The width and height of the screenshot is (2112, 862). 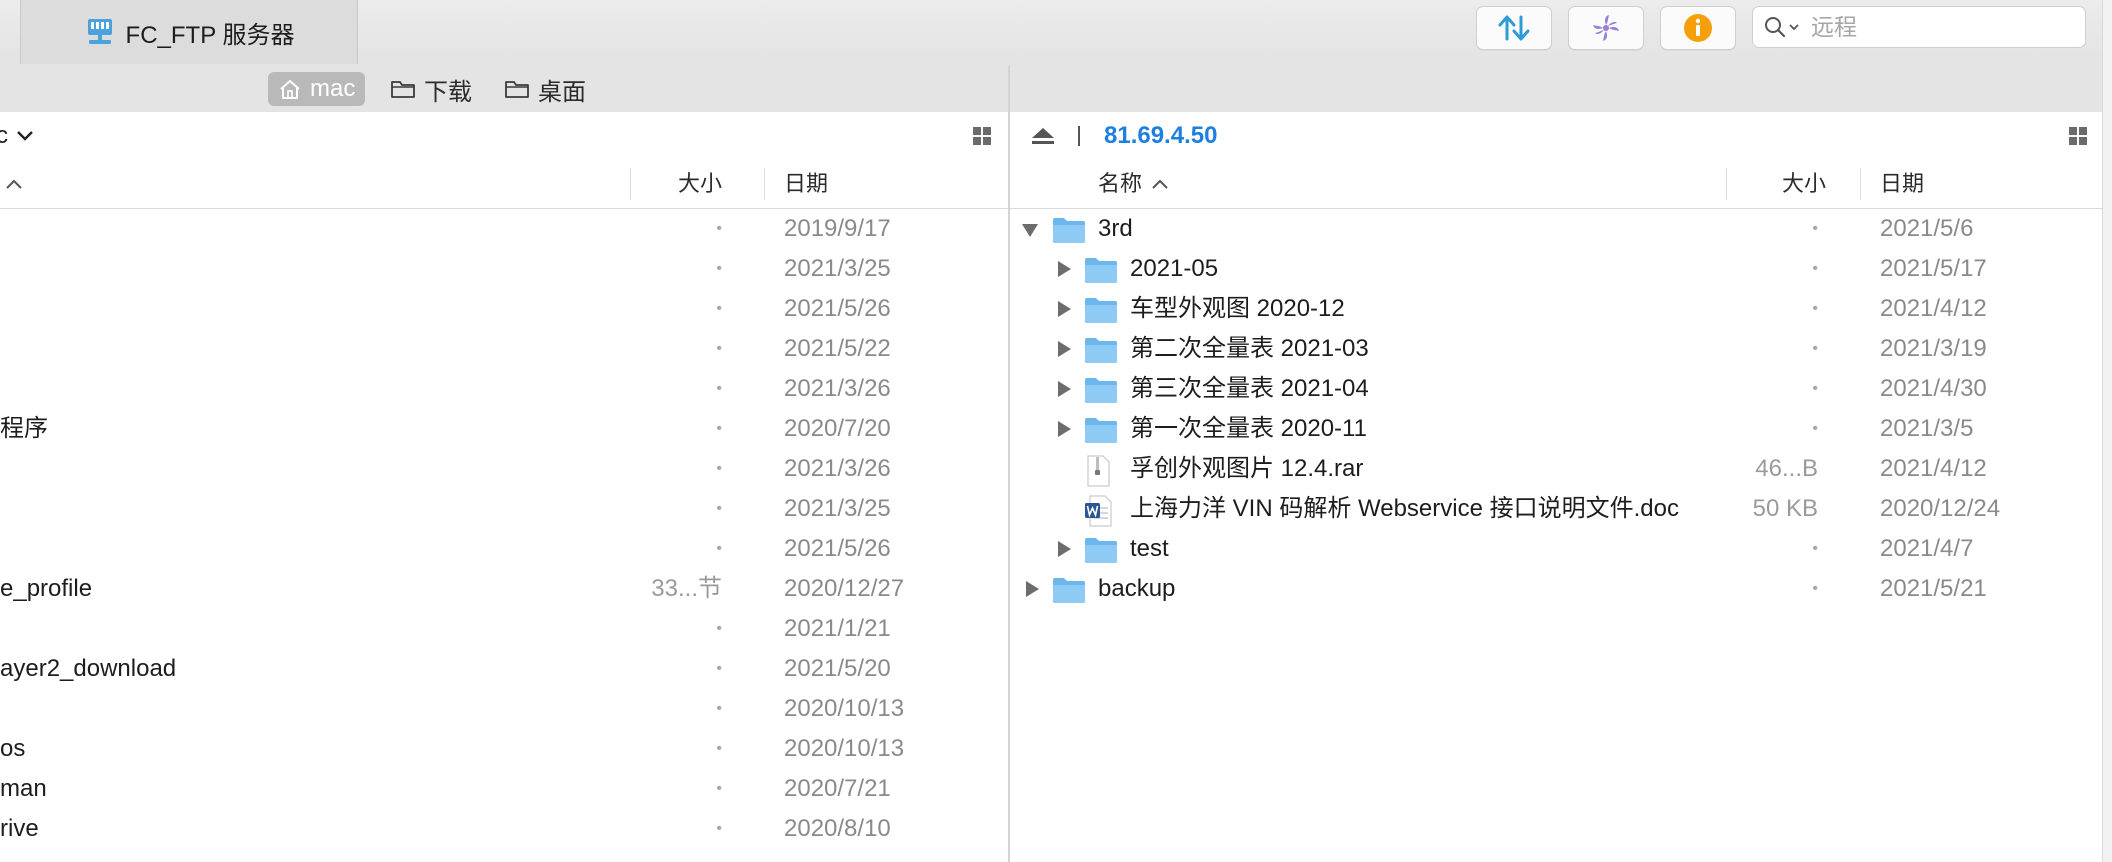 I want to click on remote-file-row: backup • 2021/5/21, so click(x=1556, y=589).